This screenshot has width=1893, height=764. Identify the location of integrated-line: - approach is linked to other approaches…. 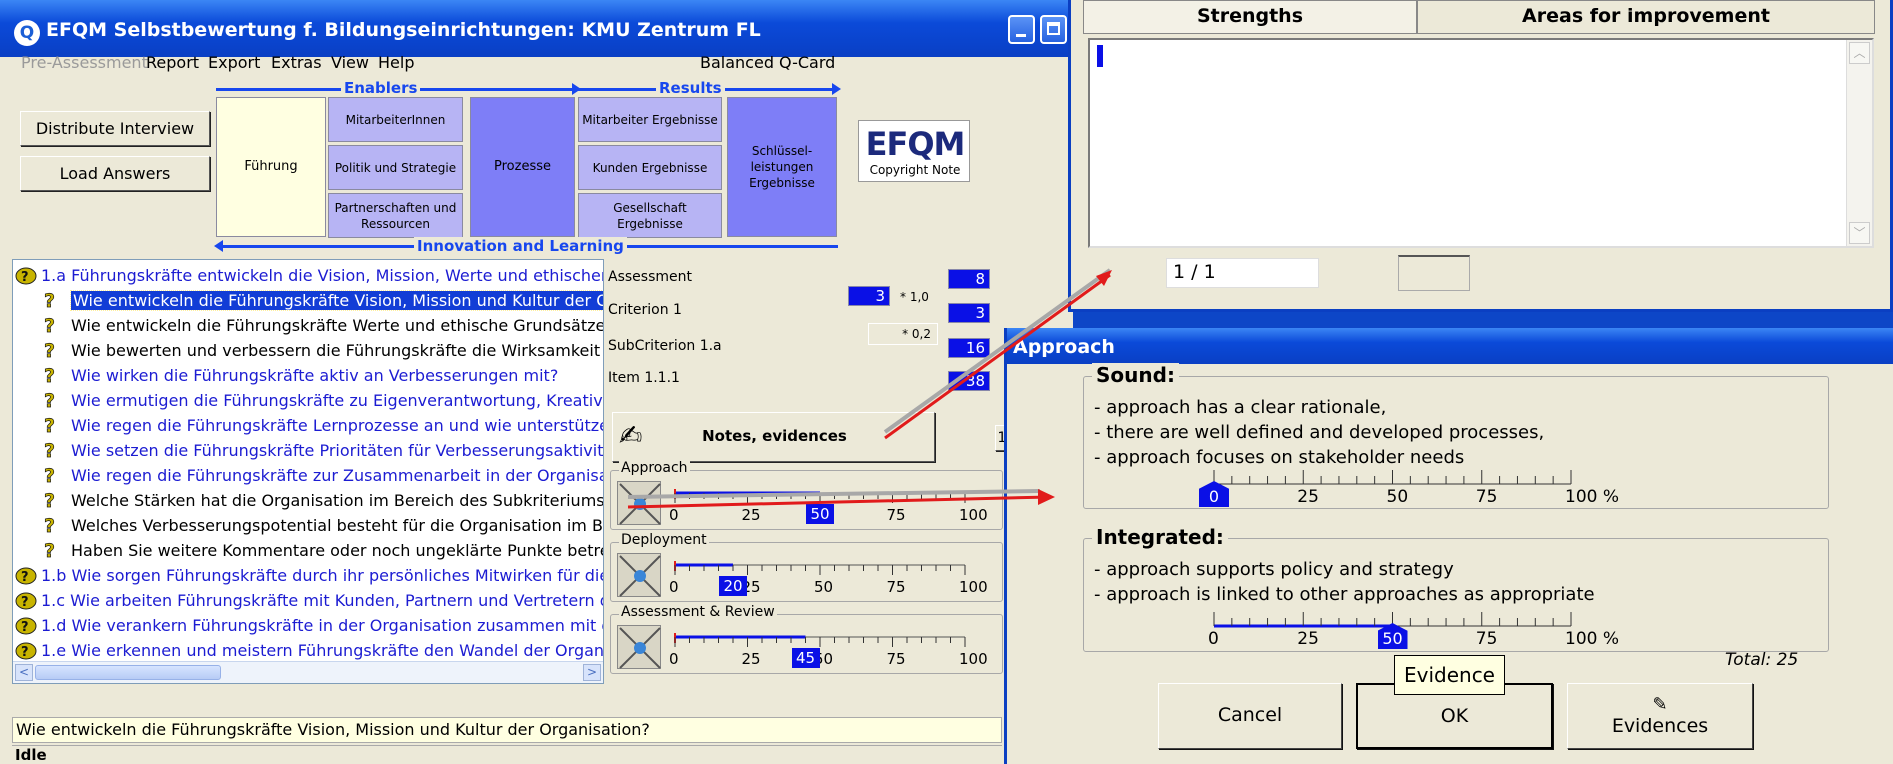
(1344, 594).